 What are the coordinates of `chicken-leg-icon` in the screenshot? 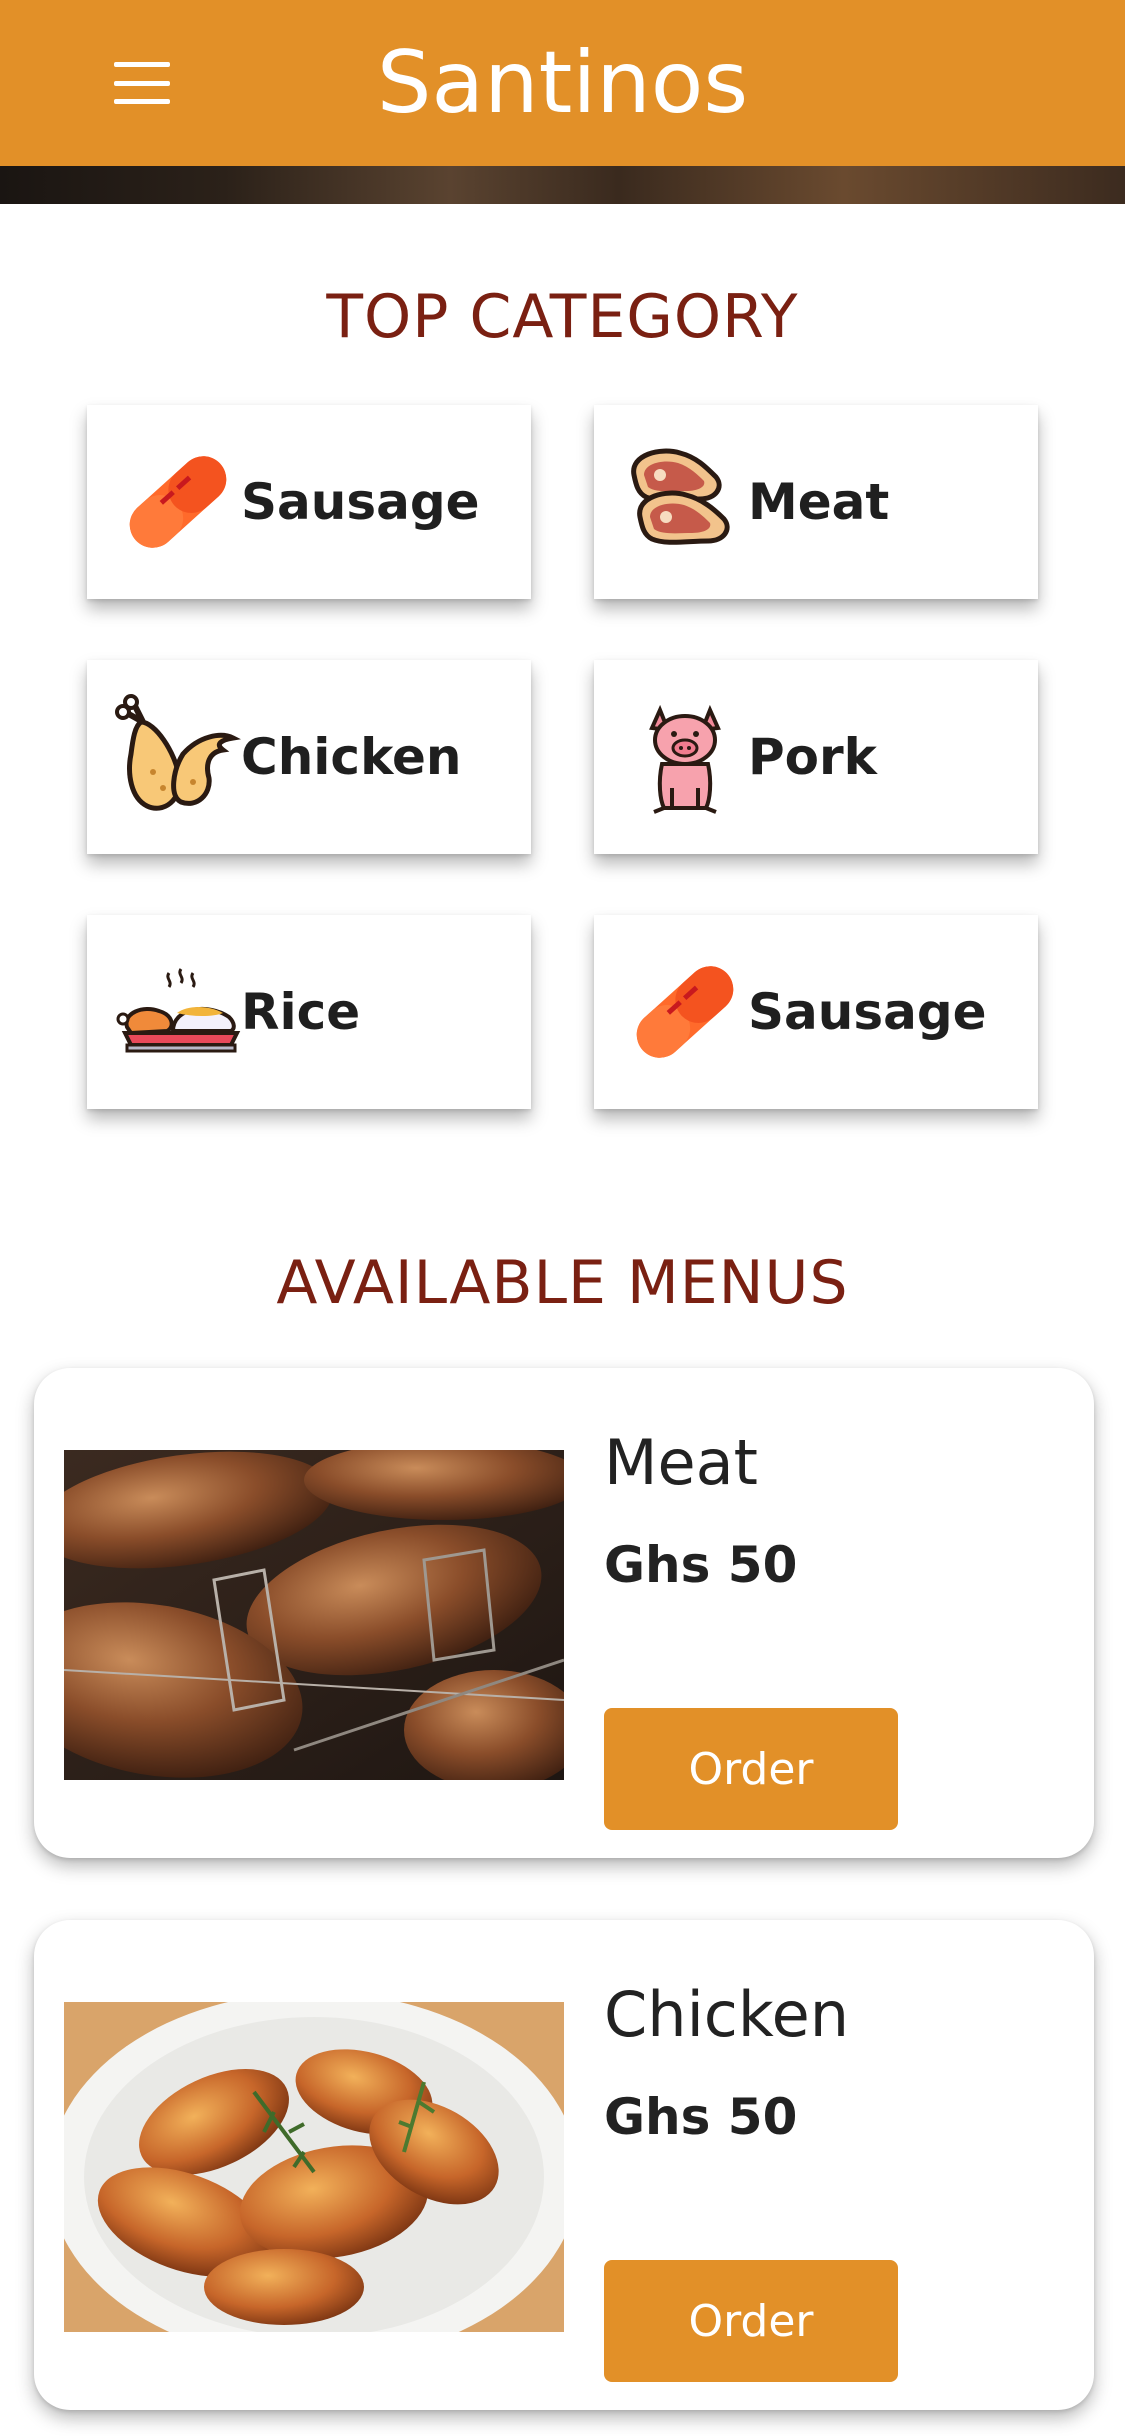 It's located at (178, 757).